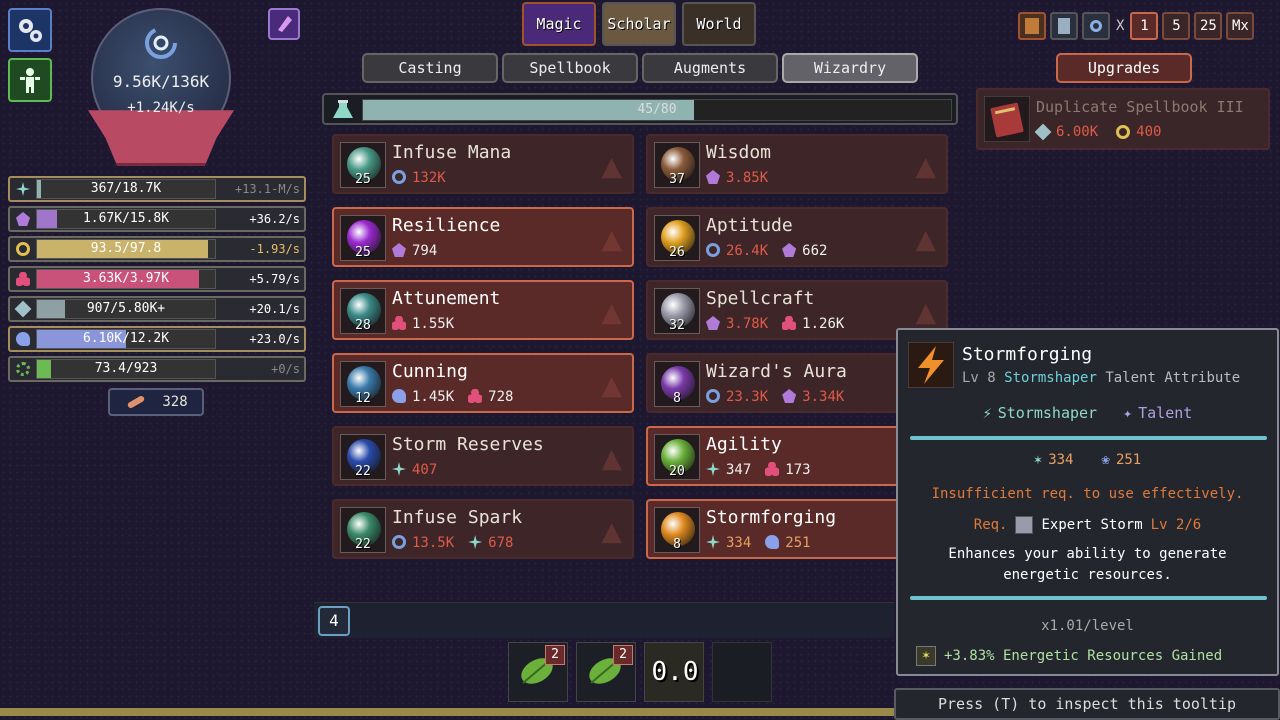 The height and width of the screenshot is (720, 1280). I want to click on attribute-card: 22 Infuse Spark 13.5K 678 ▲, so click(483, 529).